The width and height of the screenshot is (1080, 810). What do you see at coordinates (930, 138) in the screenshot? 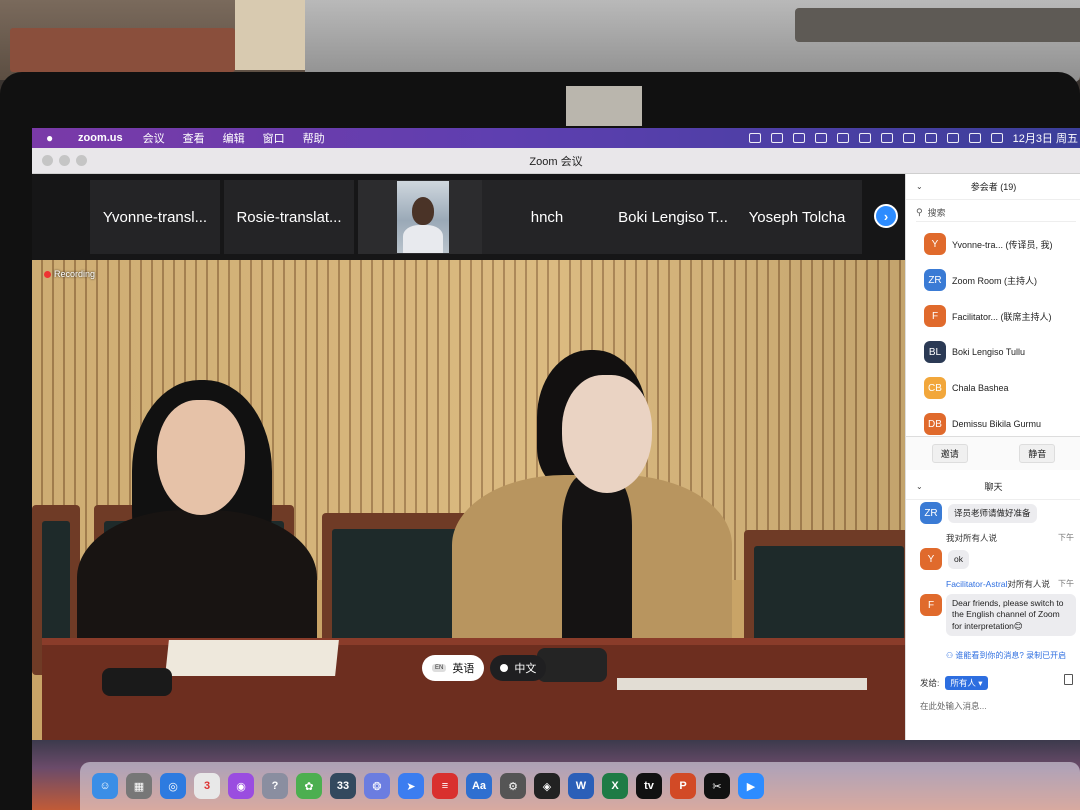
I see `battery-icon` at bounding box center [930, 138].